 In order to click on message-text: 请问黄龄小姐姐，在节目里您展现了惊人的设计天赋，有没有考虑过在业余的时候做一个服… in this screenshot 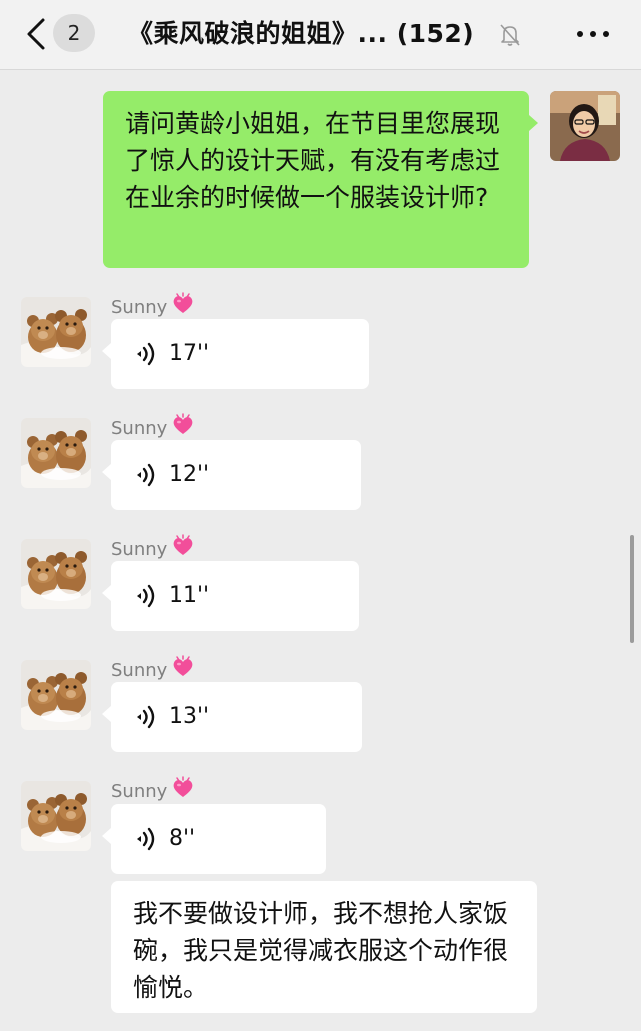, I will do `click(313, 160)`.